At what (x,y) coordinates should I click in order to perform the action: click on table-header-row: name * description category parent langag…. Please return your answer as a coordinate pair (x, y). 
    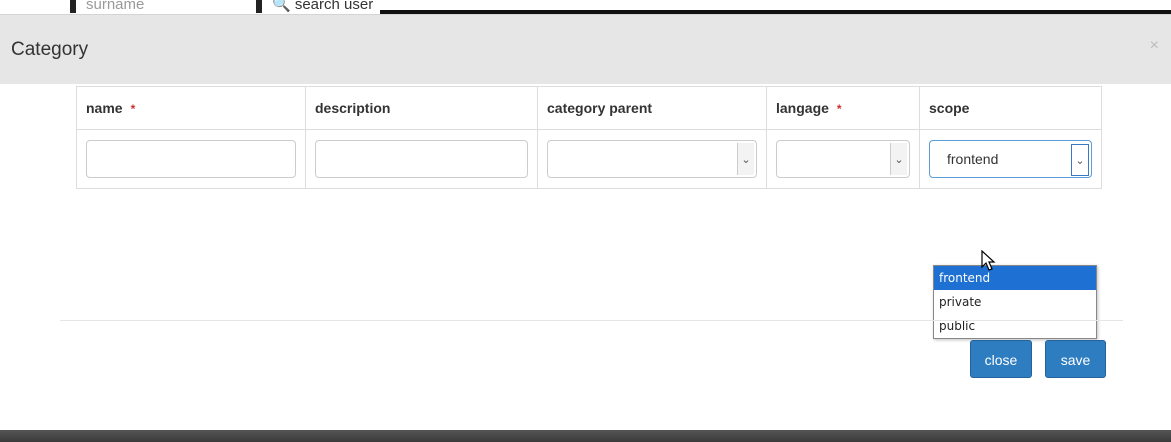
    Looking at the image, I should click on (589, 108).